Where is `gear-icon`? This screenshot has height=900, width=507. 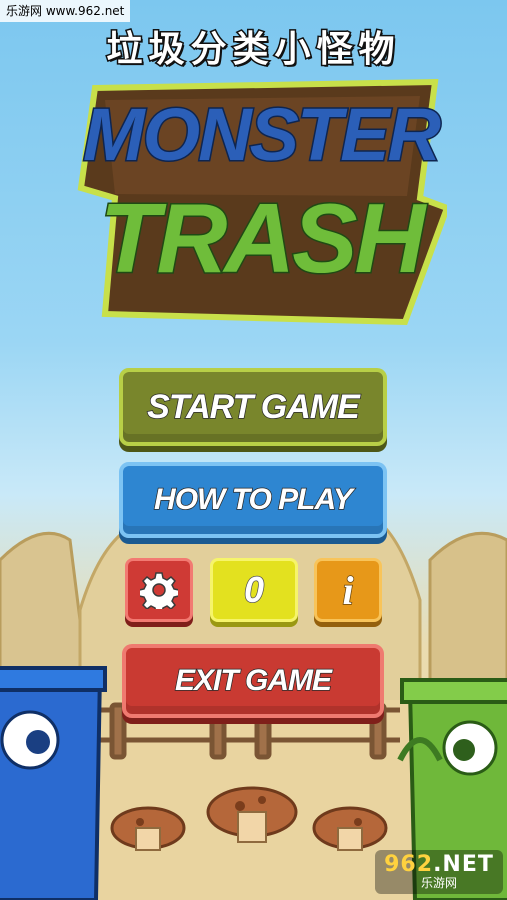 gear-icon is located at coordinates (159, 590).